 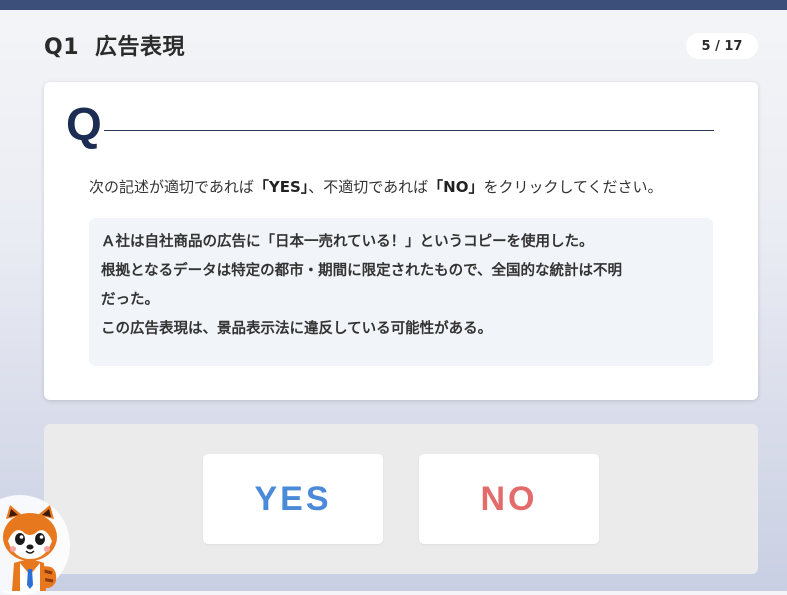 I want to click on statement-line: 根拠となるデータは特定の都市・期間に限定されたもので、全国的な統計は不明, so click(x=361, y=271).